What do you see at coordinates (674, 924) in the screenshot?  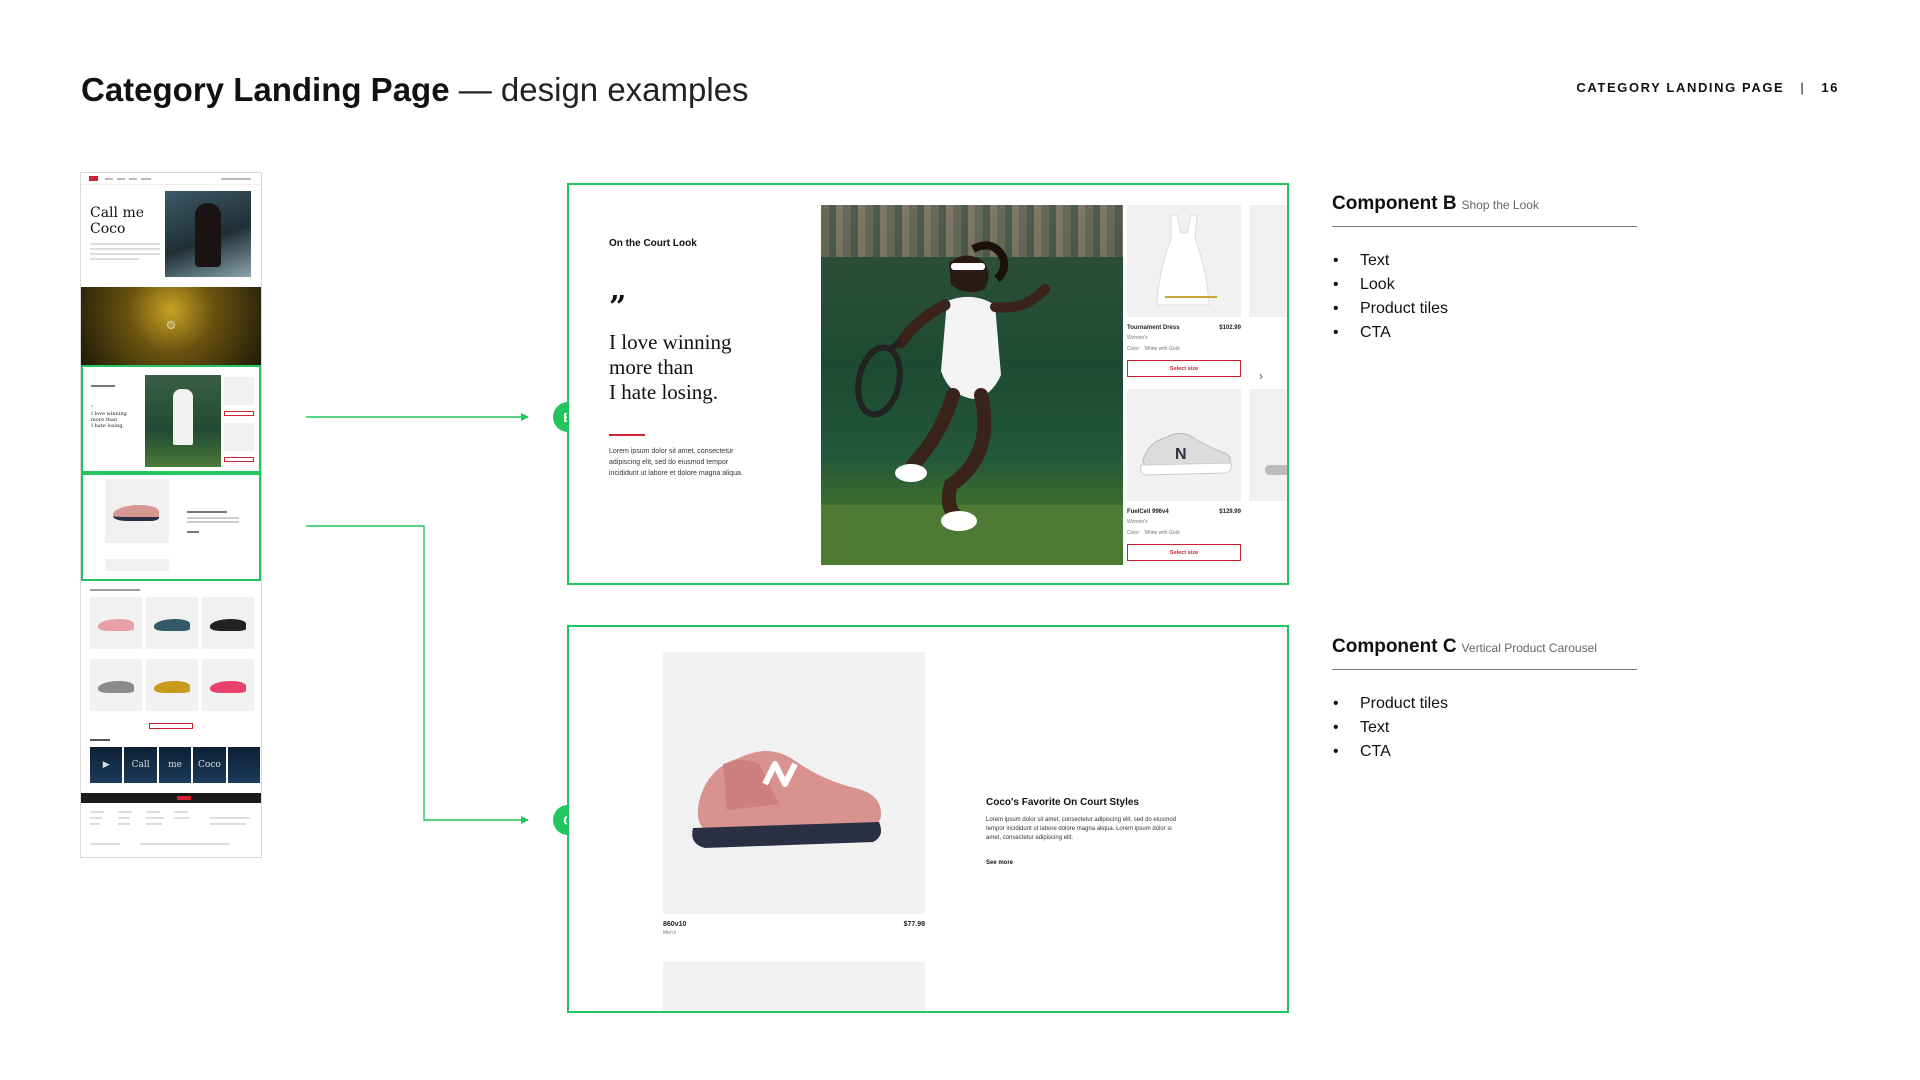 I see `product-name: 860v10` at bounding box center [674, 924].